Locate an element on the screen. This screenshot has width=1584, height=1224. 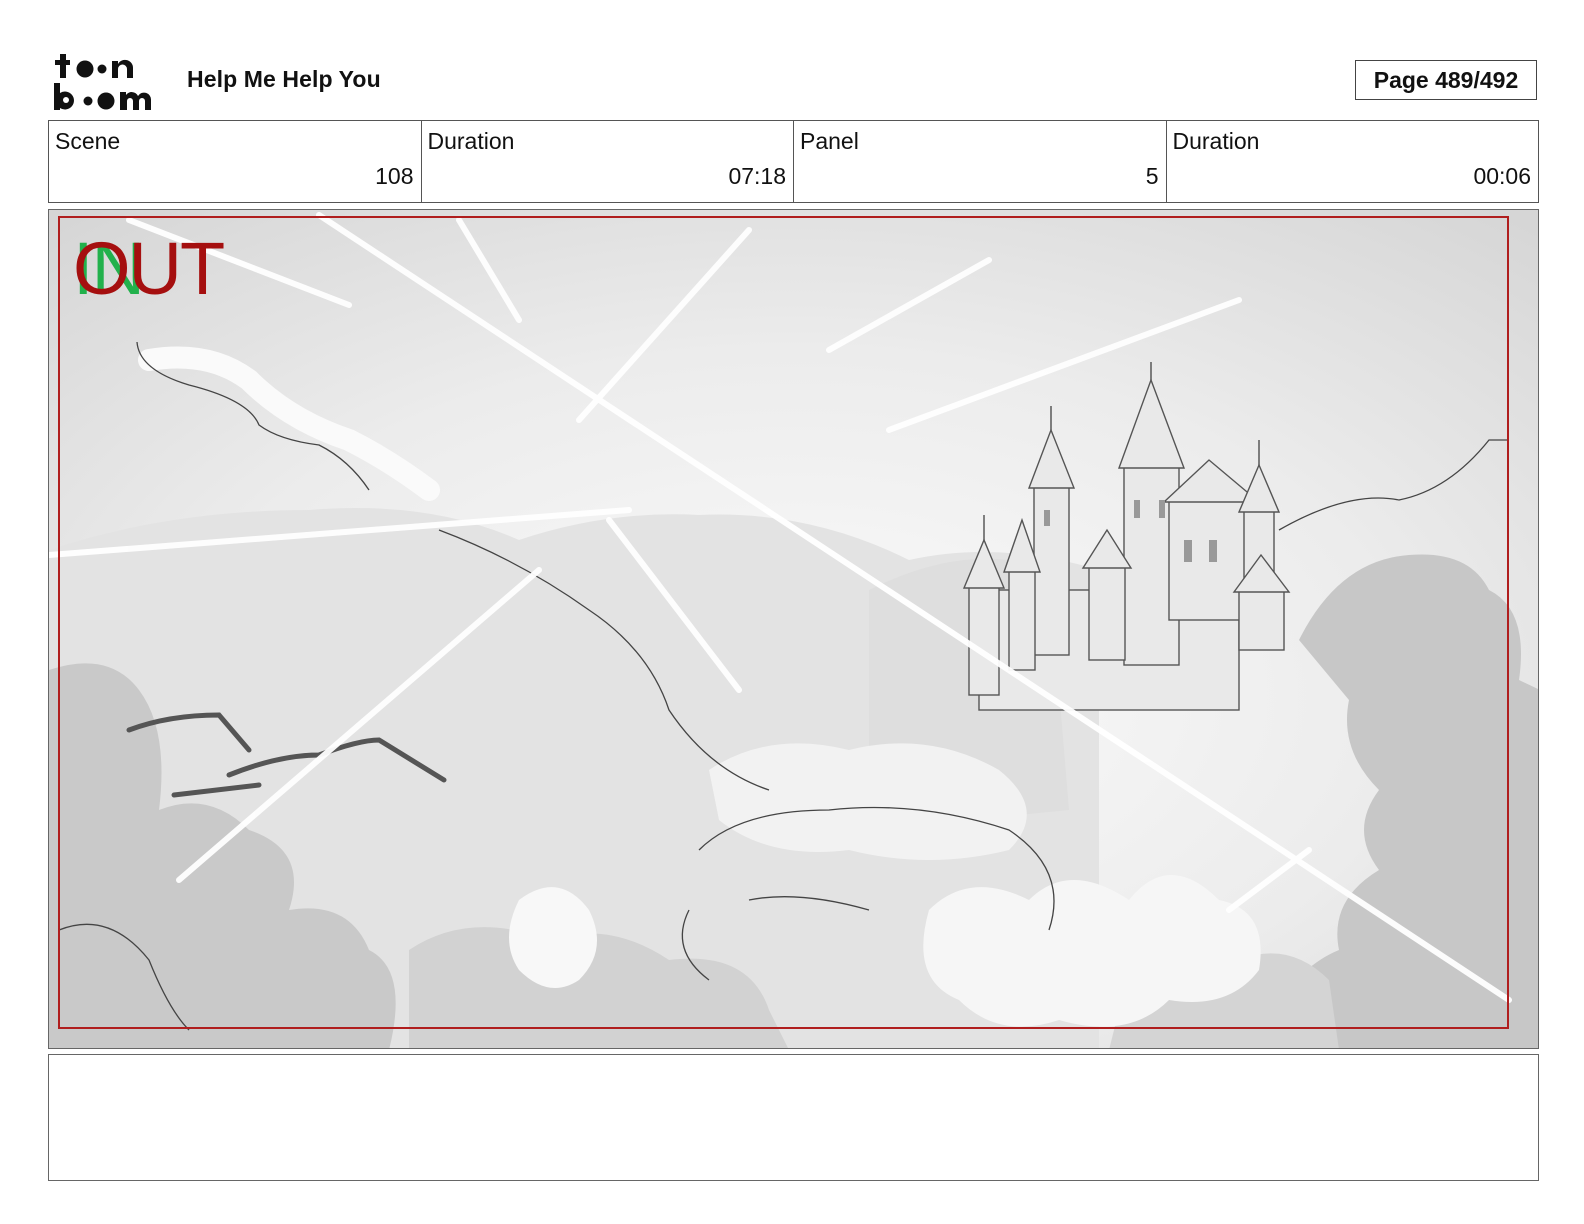
panel-value: 5 is located at coordinates (1152, 176).